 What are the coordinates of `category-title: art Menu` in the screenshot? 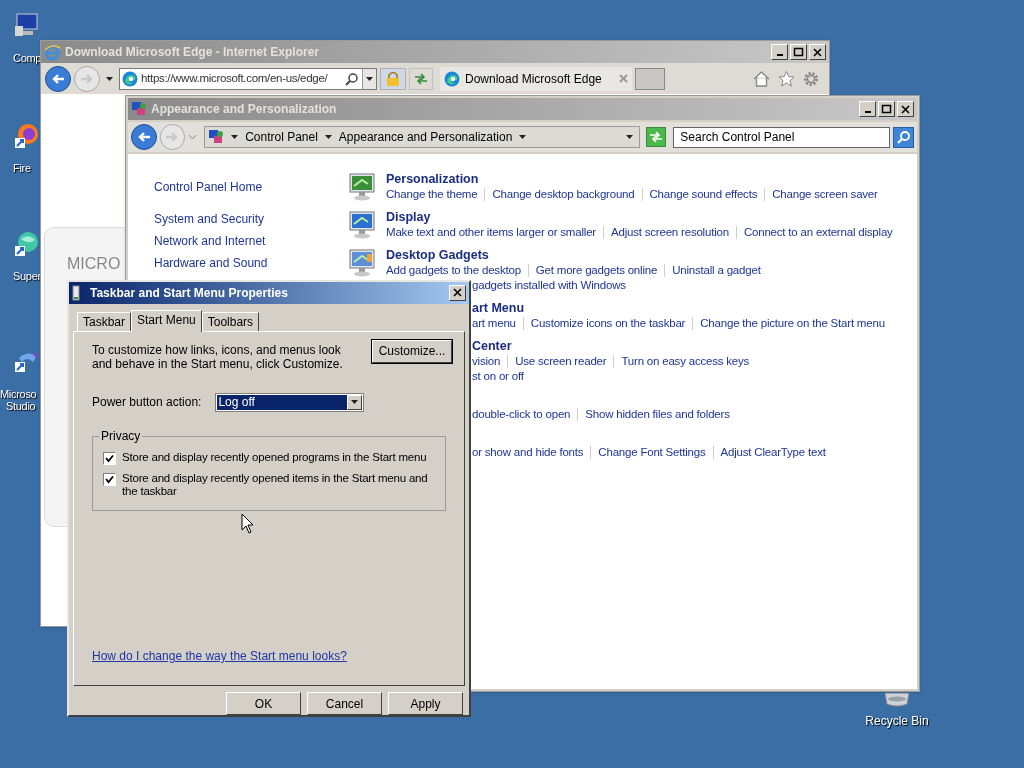 It's located at (498, 308).